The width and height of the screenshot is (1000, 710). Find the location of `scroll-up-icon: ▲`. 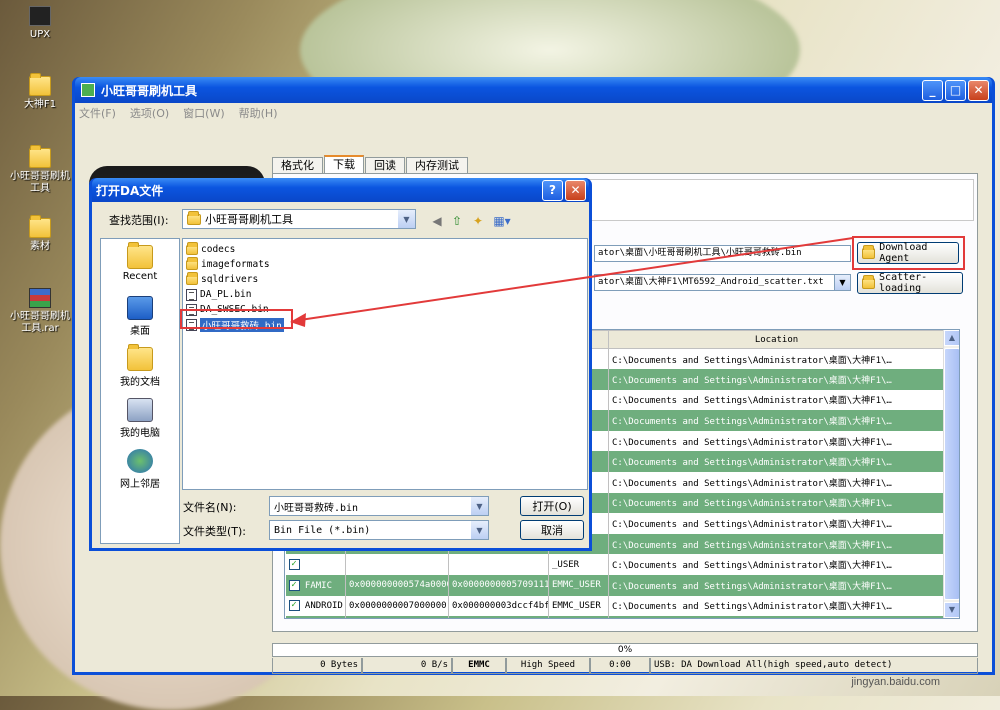

scroll-up-icon: ▲ is located at coordinates (951, 338).